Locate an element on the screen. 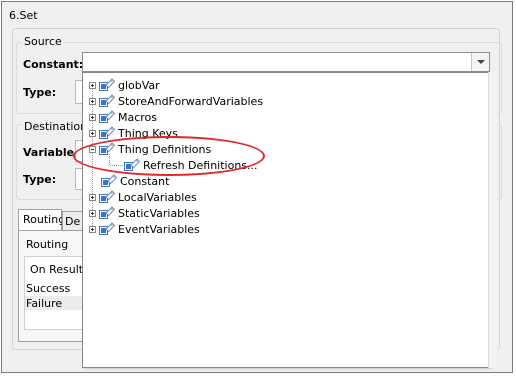 This screenshot has width=516, height=376. constant-label: Constant: is located at coordinates (53, 64).